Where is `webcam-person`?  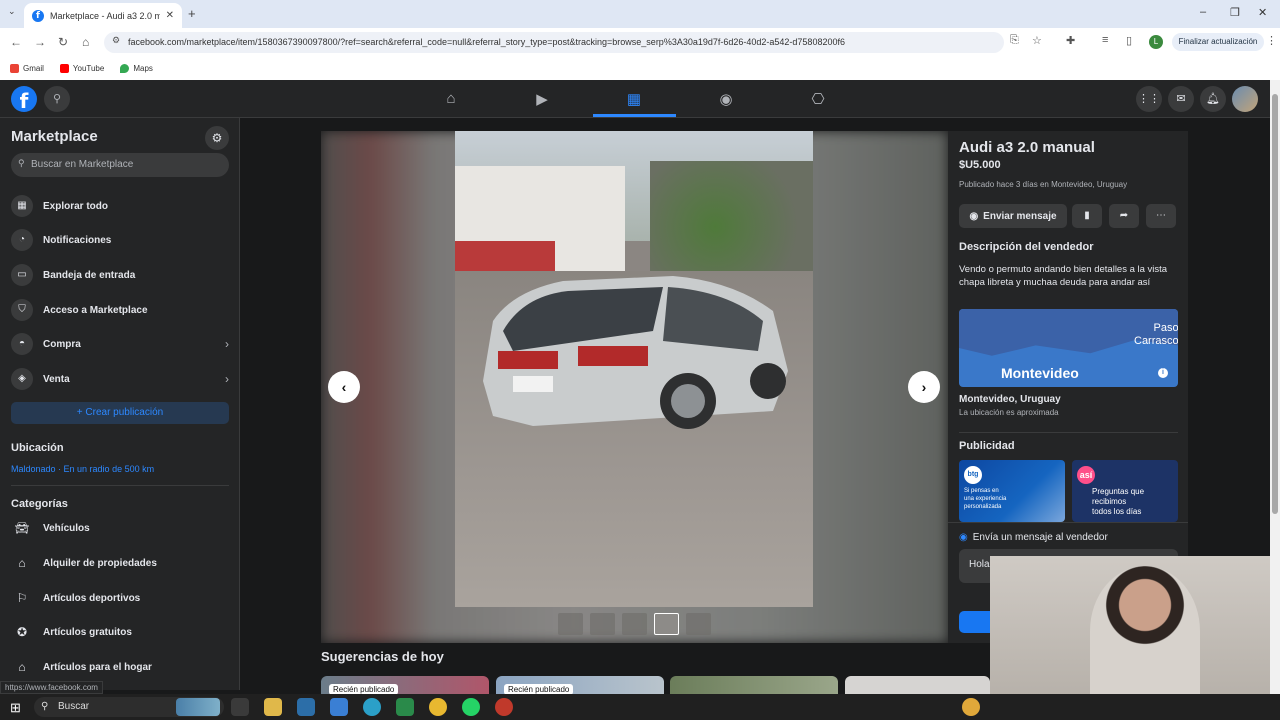
webcam-person is located at coordinates (1145, 631).